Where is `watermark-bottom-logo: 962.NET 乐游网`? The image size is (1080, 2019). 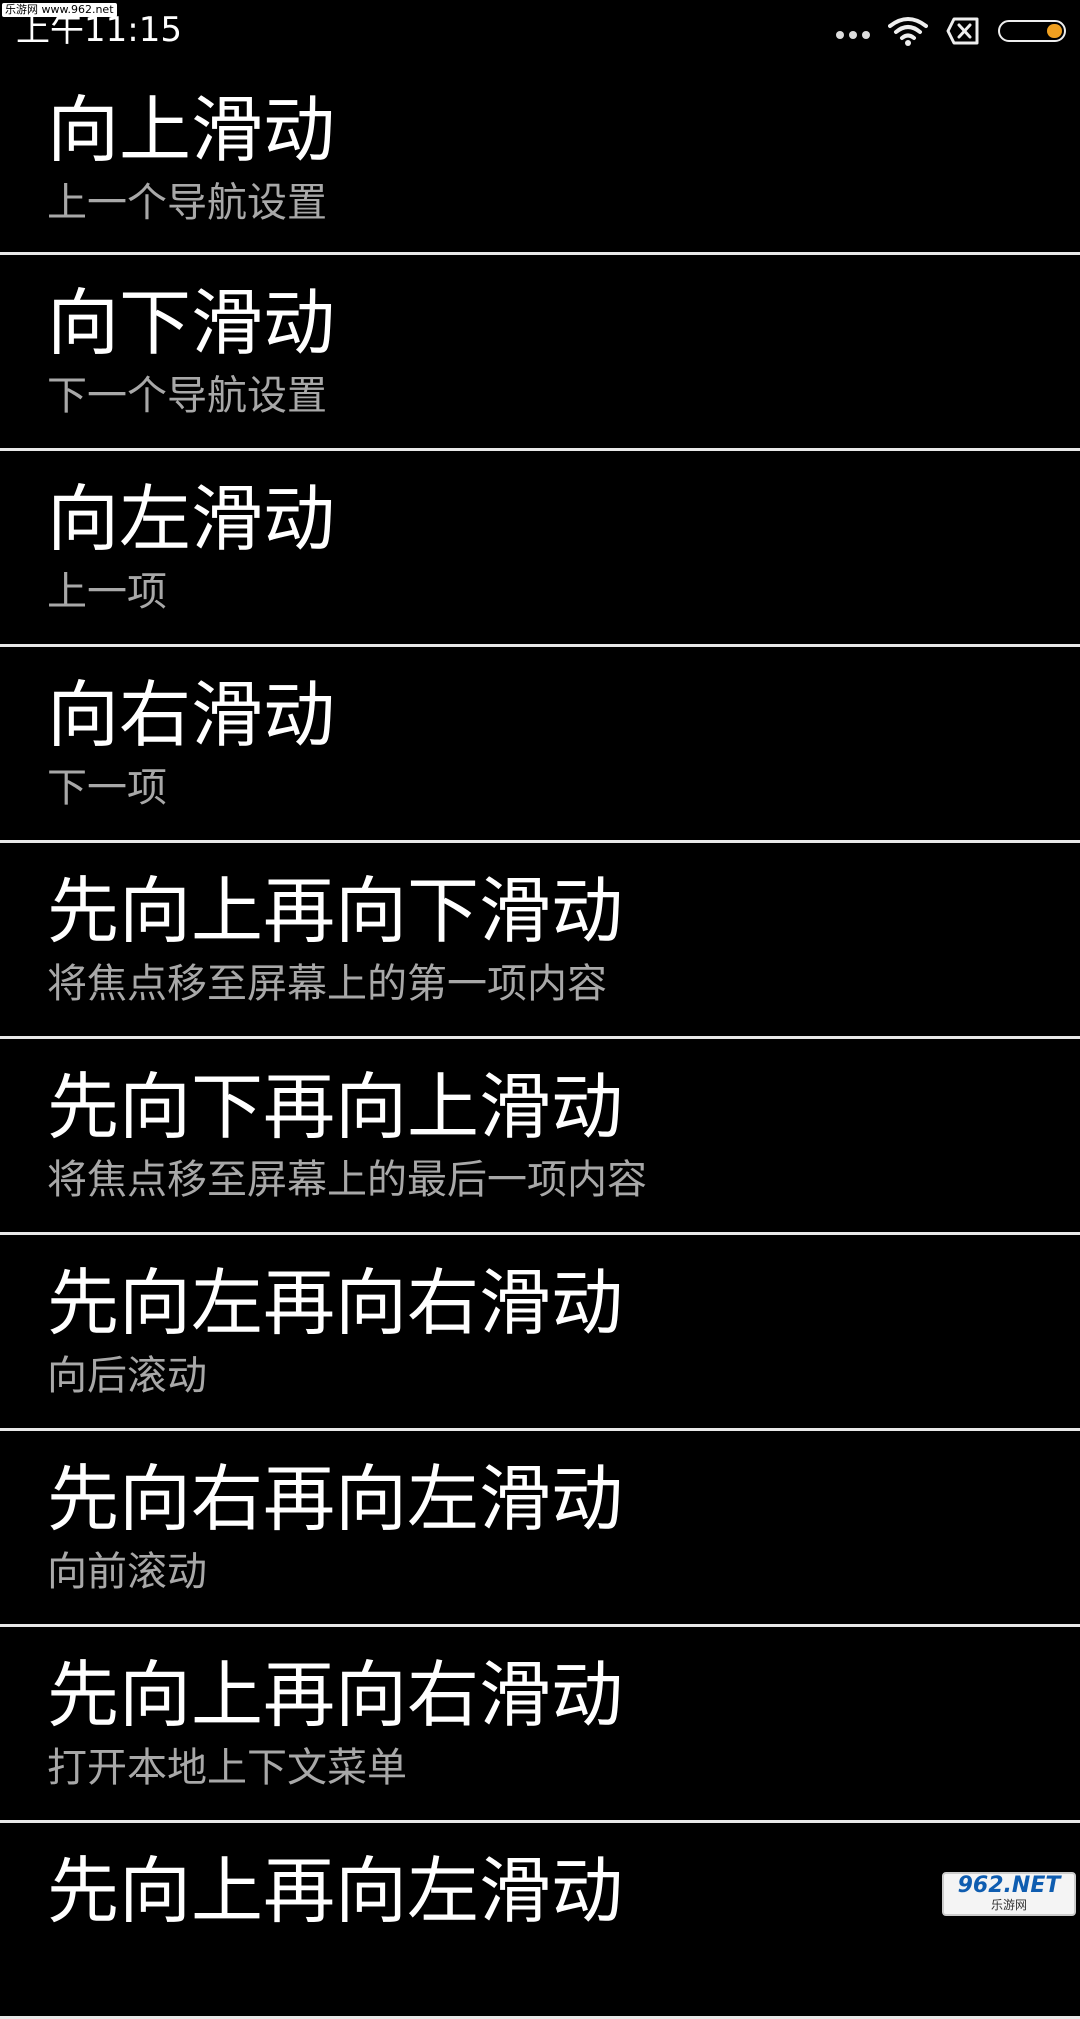
watermark-bottom-logo: 962.NET 乐游网 is located at coordinates (1009, 1894).